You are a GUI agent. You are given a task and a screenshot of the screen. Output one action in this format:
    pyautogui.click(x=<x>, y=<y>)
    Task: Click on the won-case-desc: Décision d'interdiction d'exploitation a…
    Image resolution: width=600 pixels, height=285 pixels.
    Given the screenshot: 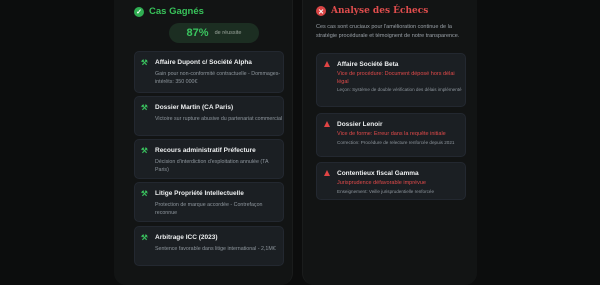 What is the action you would take?
    pyautogui.click(x=212, y=166)
    